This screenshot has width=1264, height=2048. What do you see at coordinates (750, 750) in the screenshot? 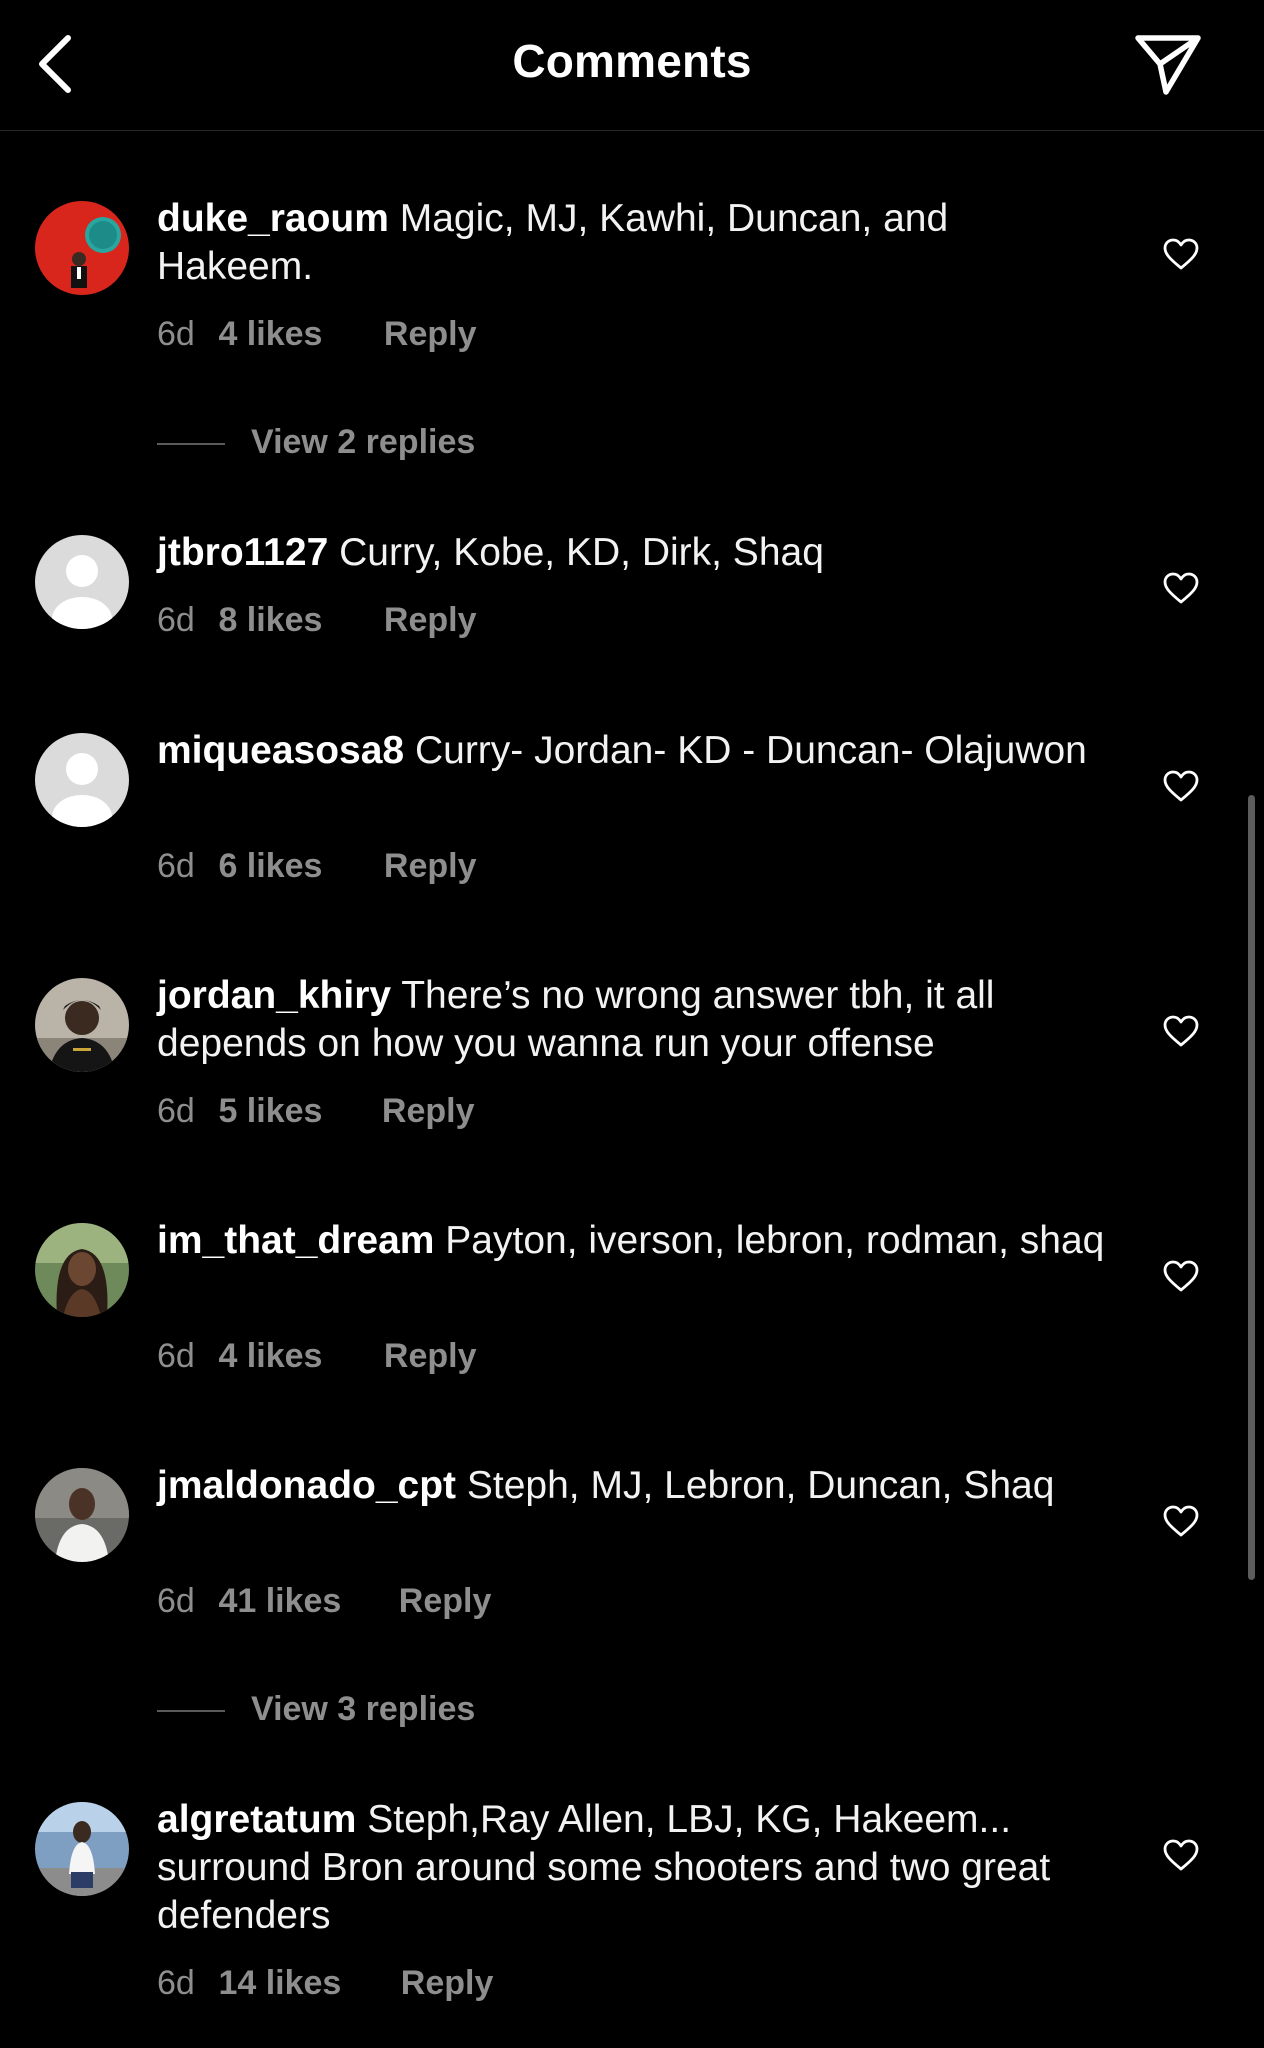
I see `comment-text: Curry- Jordan- KD - Duncan- Olajuwon` at bounding box center [750, 750].